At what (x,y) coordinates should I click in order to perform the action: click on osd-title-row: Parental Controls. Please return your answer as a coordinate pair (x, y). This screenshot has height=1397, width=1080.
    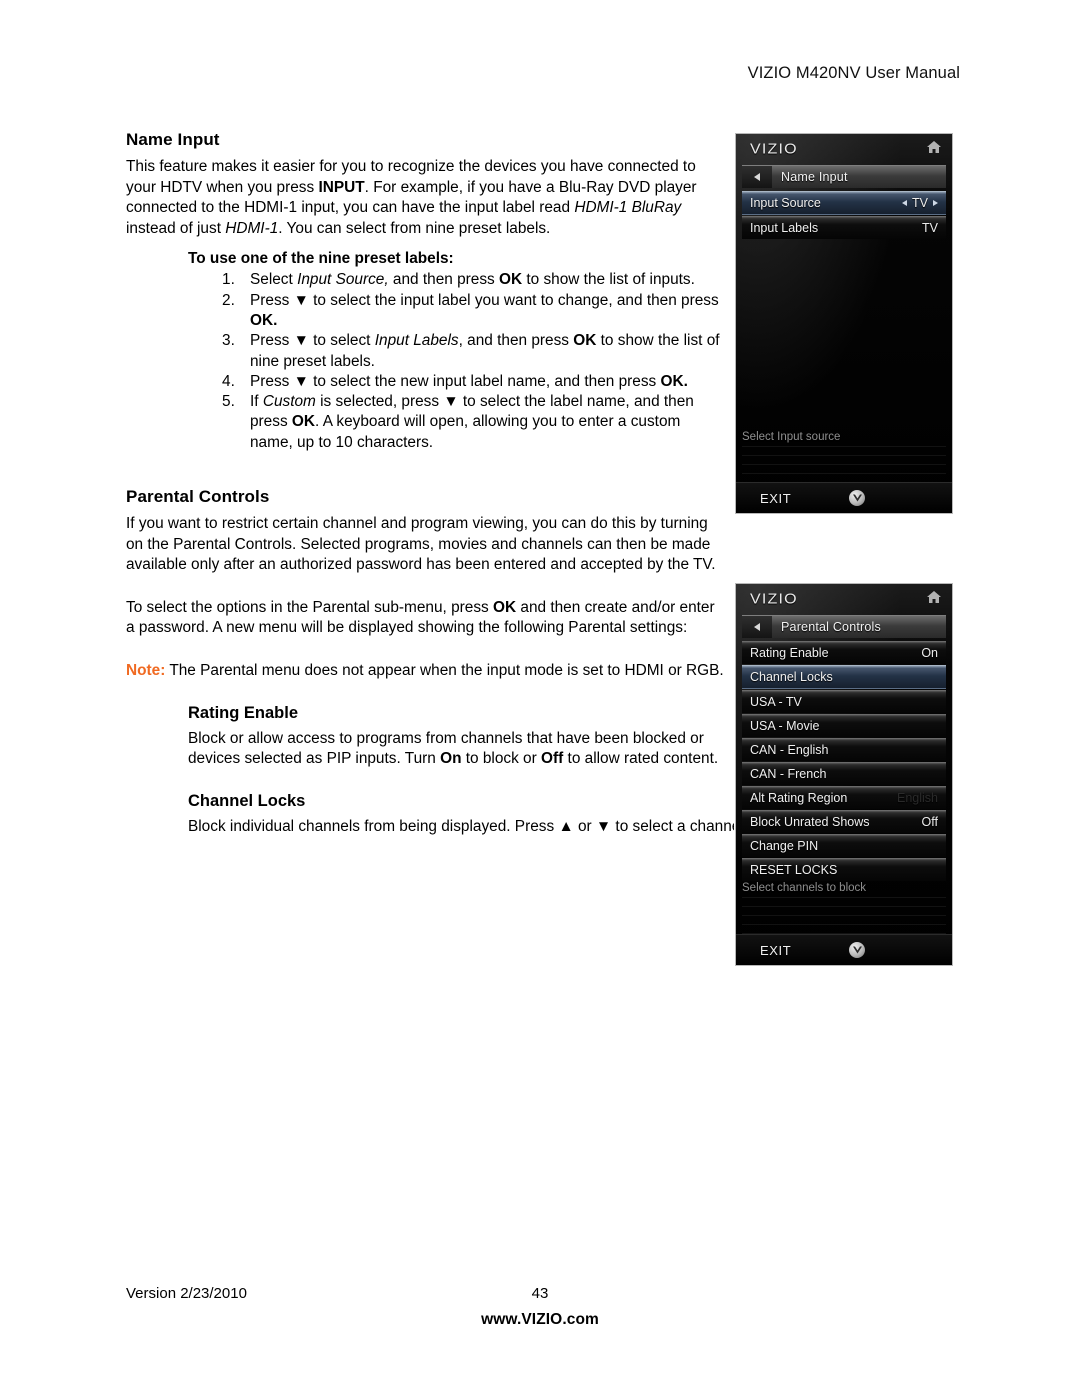
    Looking at the image, I should click on (844, 626).